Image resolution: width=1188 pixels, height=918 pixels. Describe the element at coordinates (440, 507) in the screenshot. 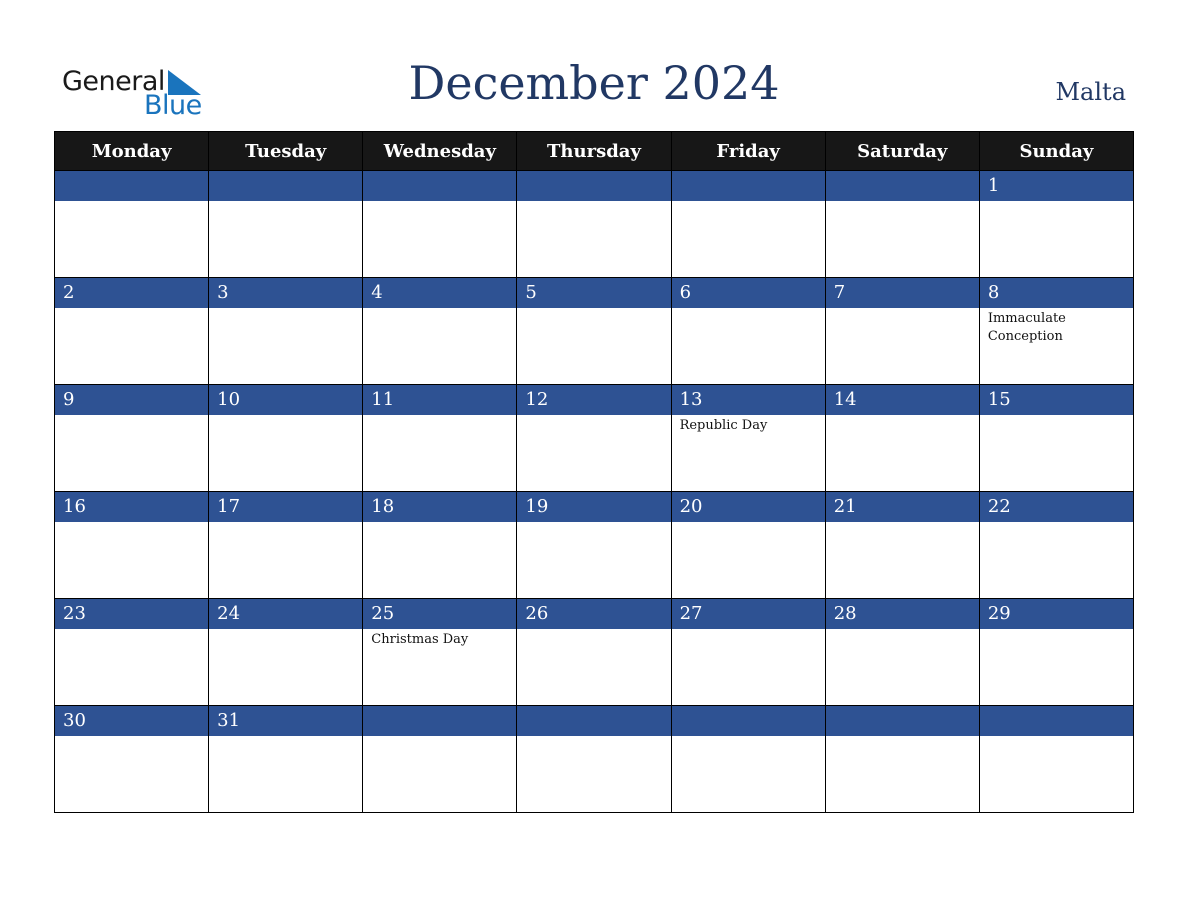

I see `day-number: 18` at that location.